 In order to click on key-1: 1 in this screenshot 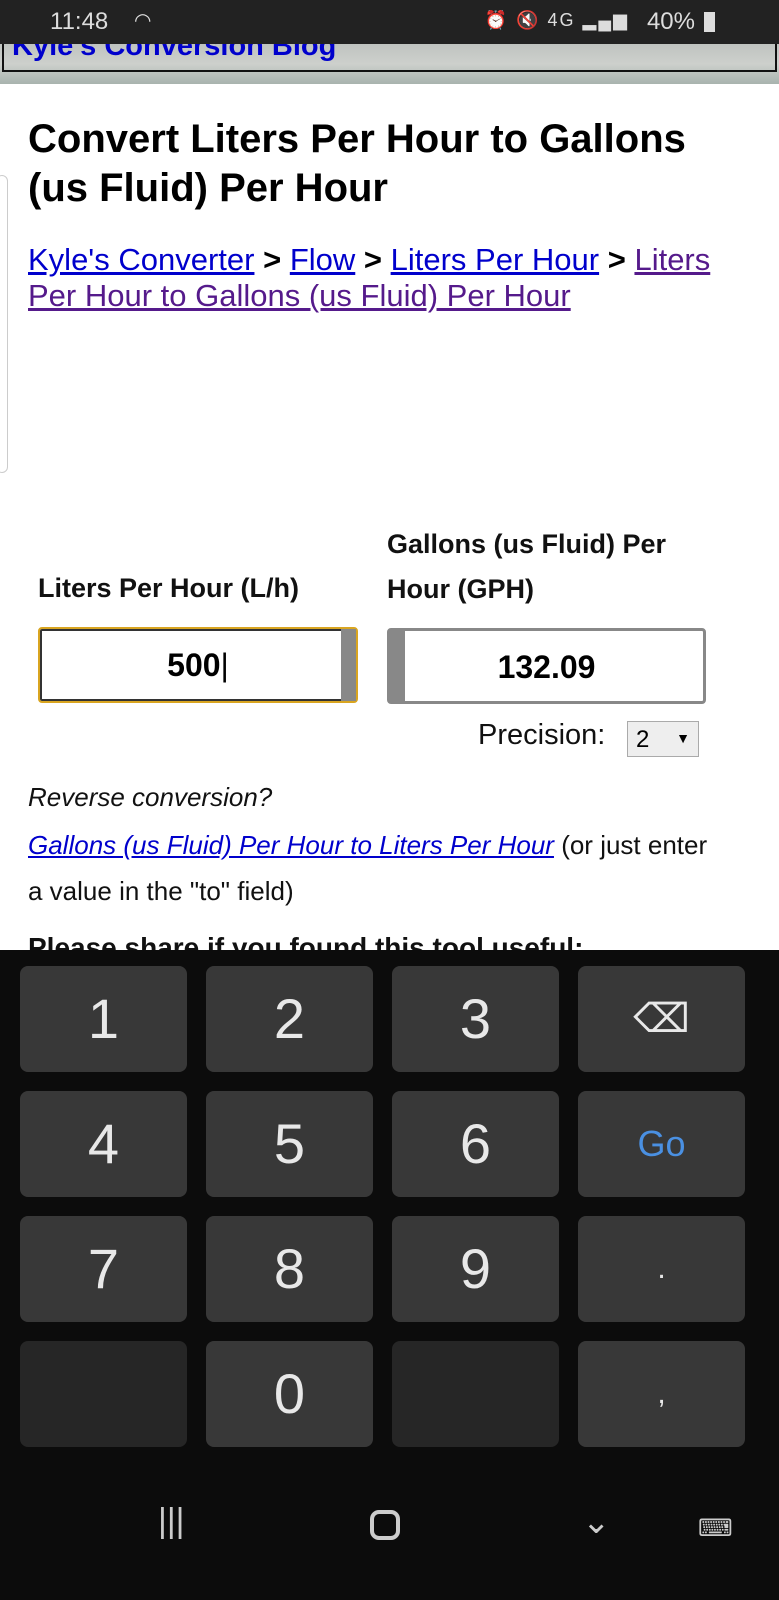, I will do `click(103, 1019)`.